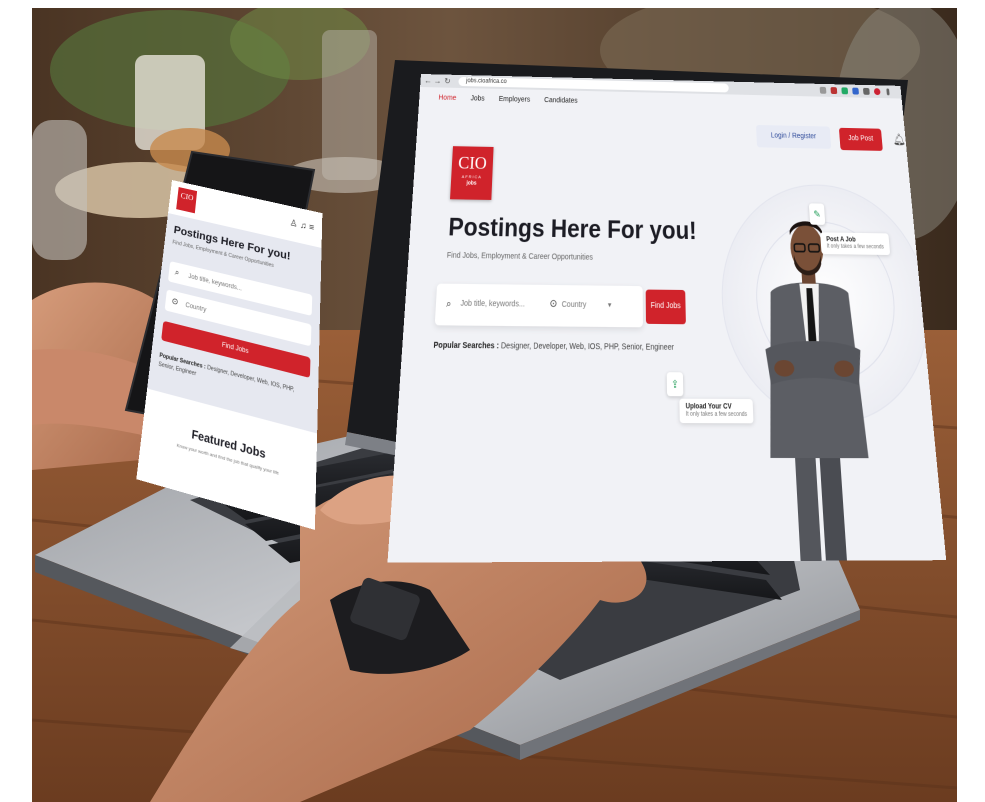  What do you see at coordinates (477, 98) in the screenshot?
I see `nav-jobs: Jobs` at bounding box center [477, 98].